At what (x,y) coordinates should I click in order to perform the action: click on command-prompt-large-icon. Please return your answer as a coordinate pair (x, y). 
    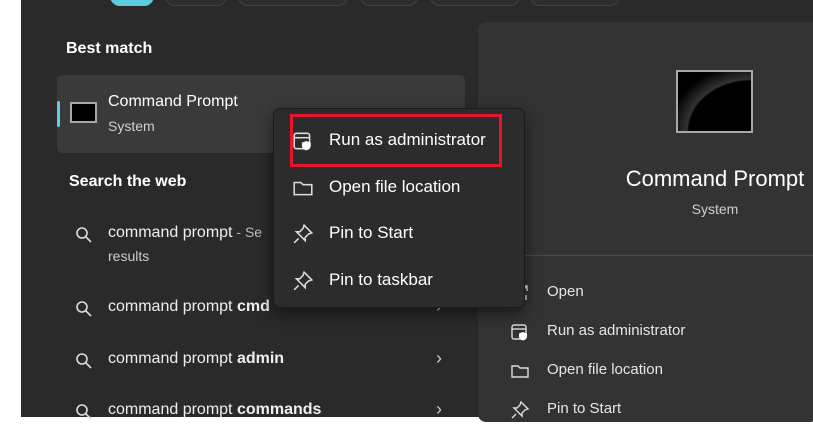
    Looking at the image, I should click on (714, 101).